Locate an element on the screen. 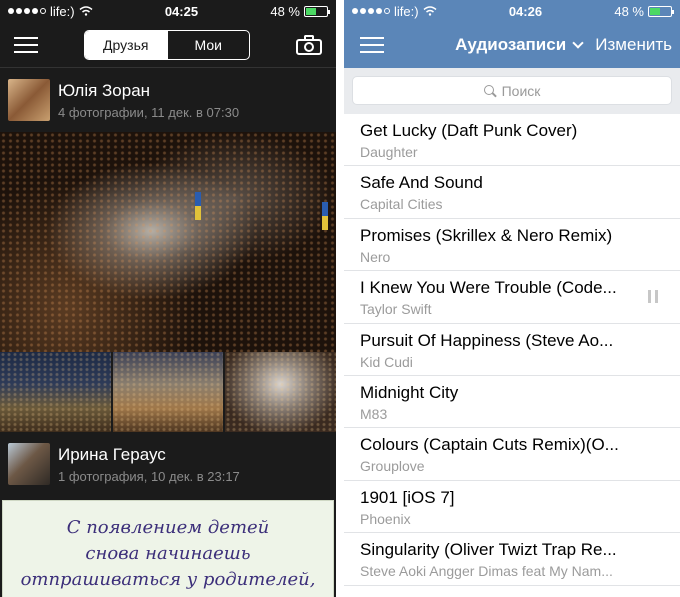 The height and width of the screenshot is (597, 680). note-text-line: снова начинаешь is located at coordinates (168, 553).